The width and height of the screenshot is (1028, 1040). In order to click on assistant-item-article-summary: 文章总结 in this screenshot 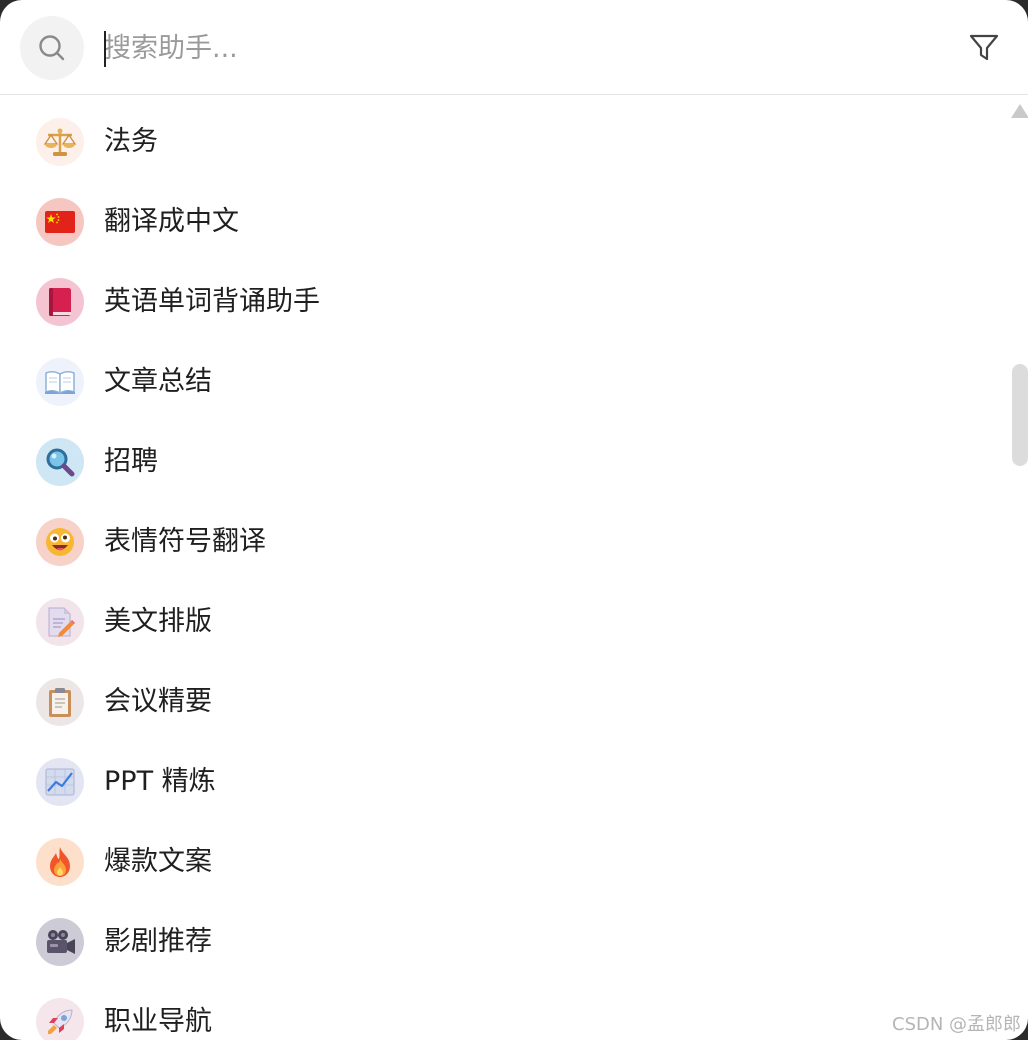, I will do `click(500, 376)`.